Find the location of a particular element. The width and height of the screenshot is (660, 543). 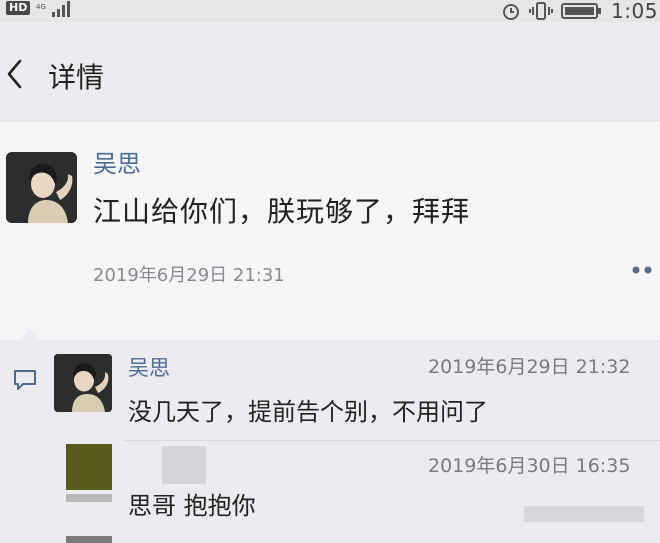

watermark-redacted is located at coordinates (584, 514).